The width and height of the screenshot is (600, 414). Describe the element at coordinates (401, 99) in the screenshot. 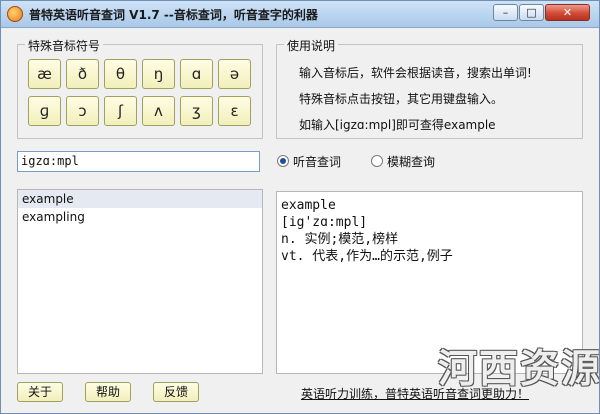

I see `help-line-2: 特殊音标点击按钮，其它用键盘输入。` at that location.